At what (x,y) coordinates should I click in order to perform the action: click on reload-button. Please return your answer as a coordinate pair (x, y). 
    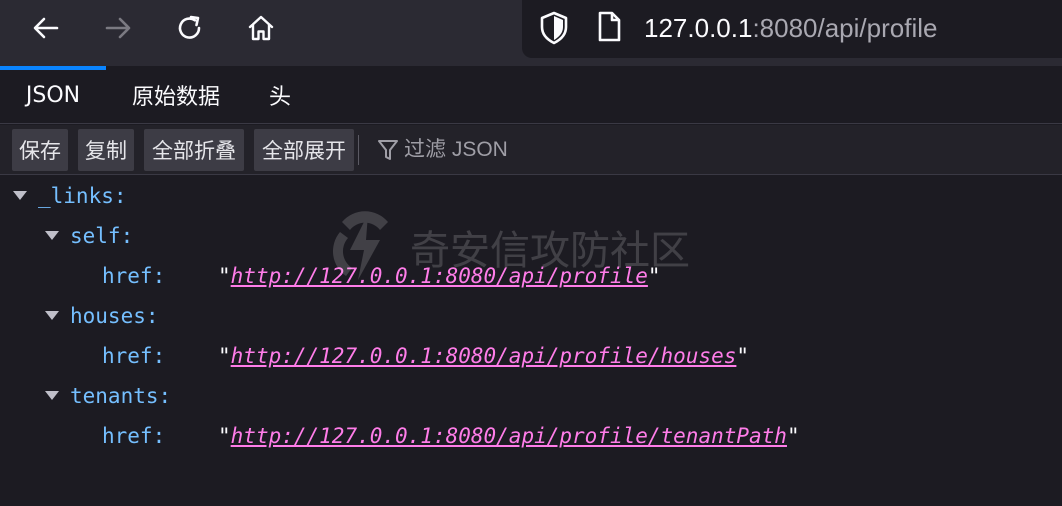
    Looking at the image, I should click on (190, 28).